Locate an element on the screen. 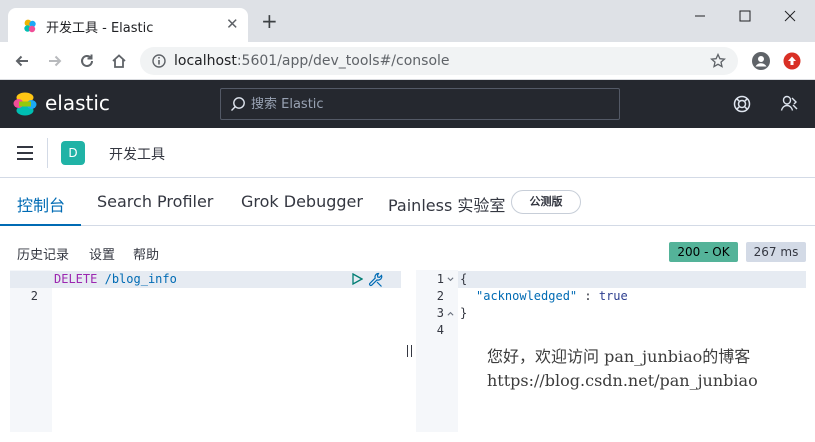  user-menu-icon is located at coordinates (789, 103).